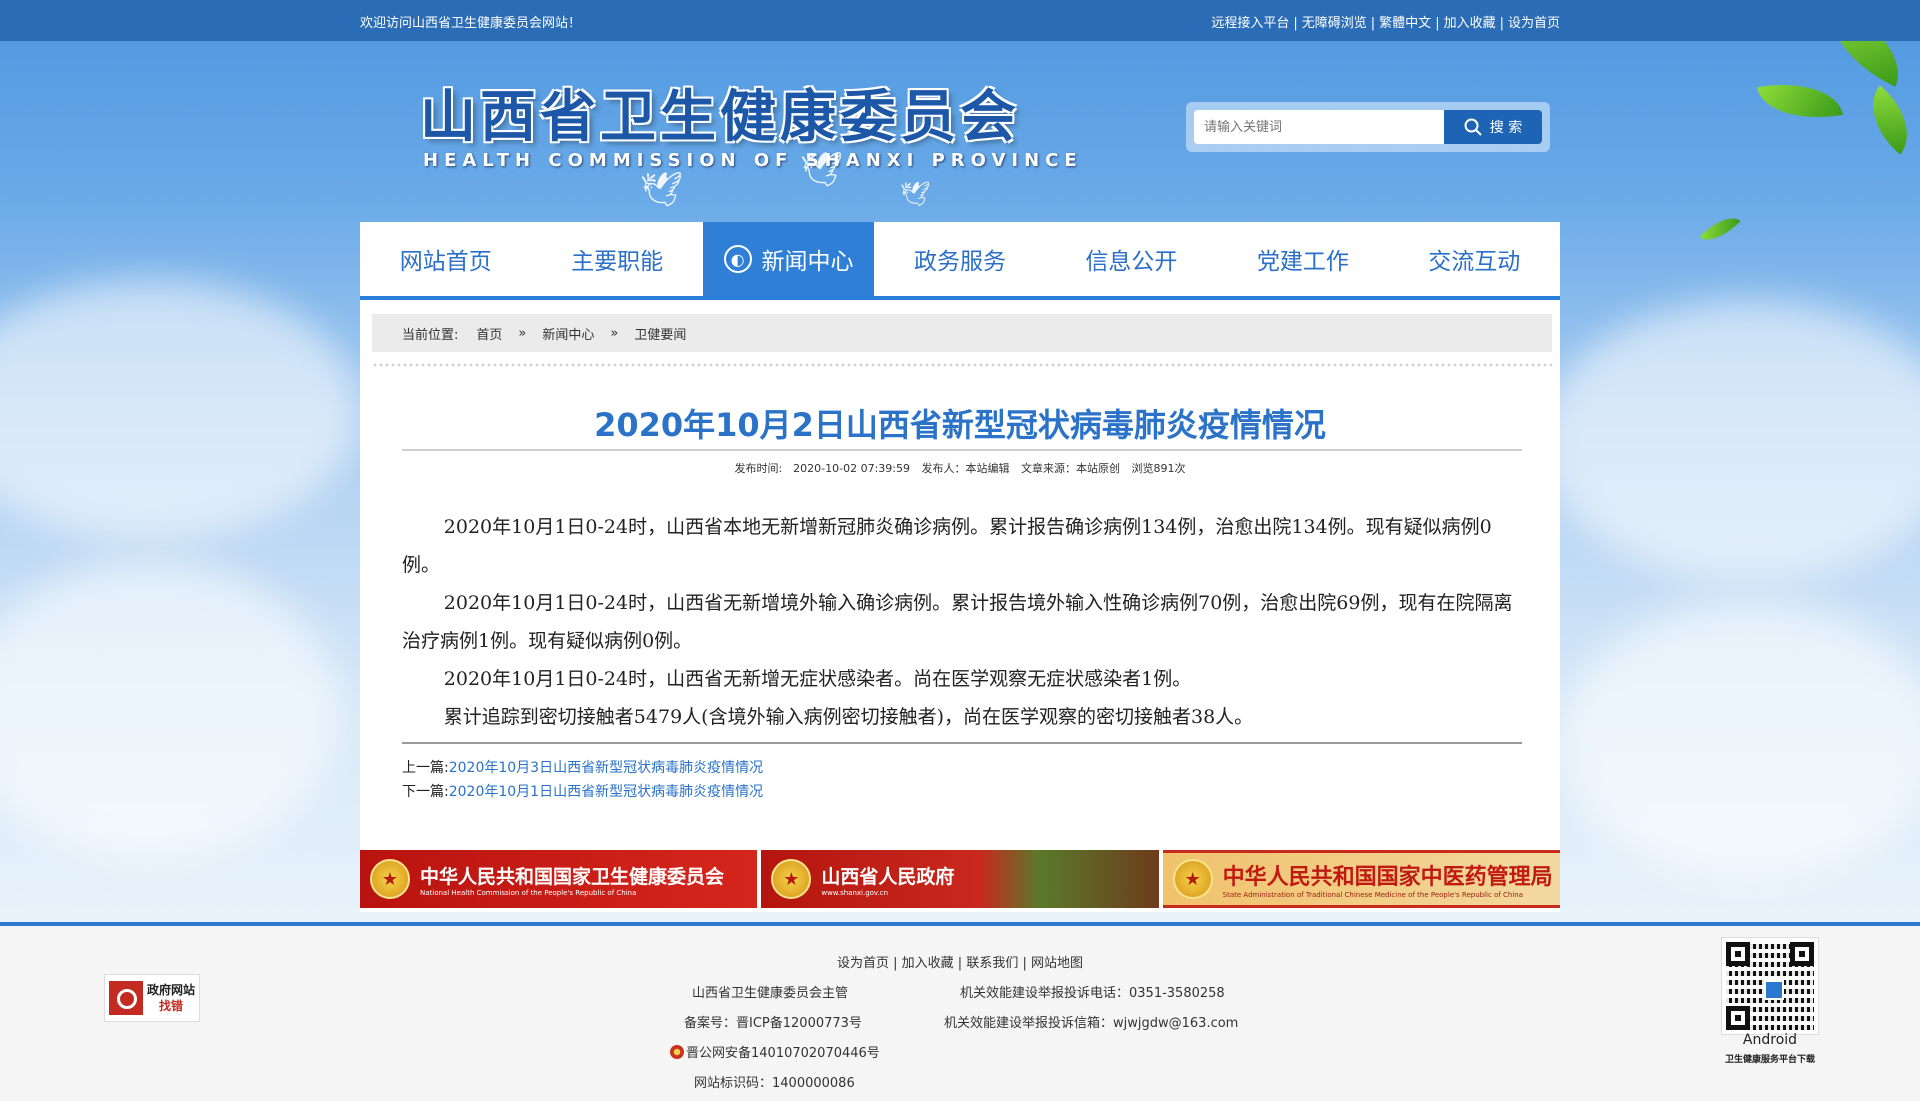  I want to click on banner-title: 中华人民共和国国家卫生健康委员会, so click(572, 876).